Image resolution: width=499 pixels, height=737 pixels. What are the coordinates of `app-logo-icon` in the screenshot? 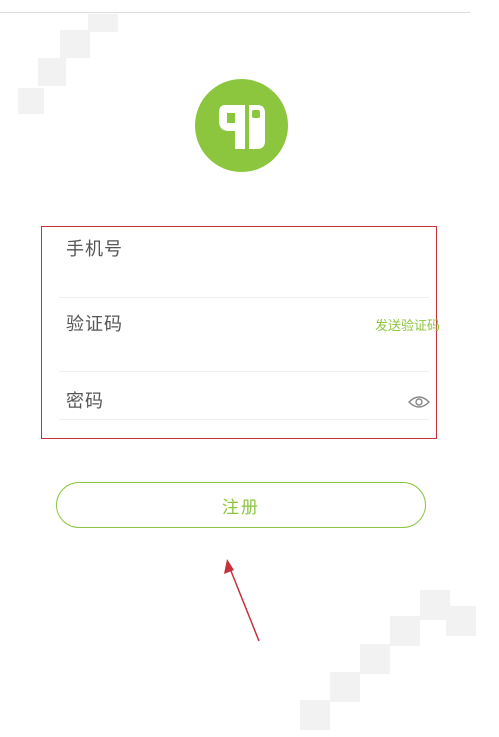 It's located at (241, 125).